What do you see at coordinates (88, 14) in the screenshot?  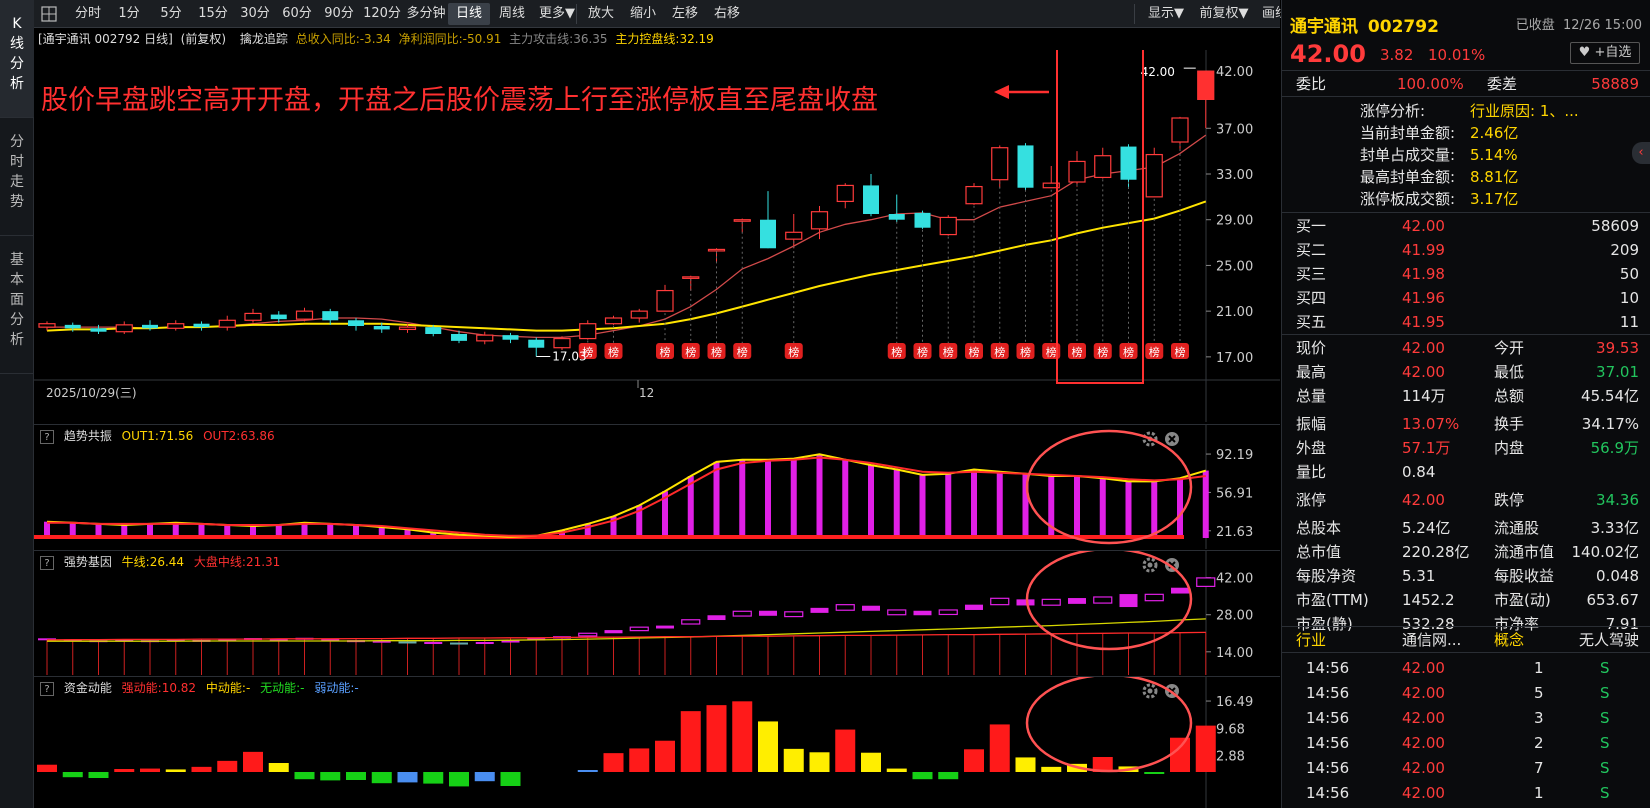 I see `toolbar-button: 分时` at bounding box center [88, 14].